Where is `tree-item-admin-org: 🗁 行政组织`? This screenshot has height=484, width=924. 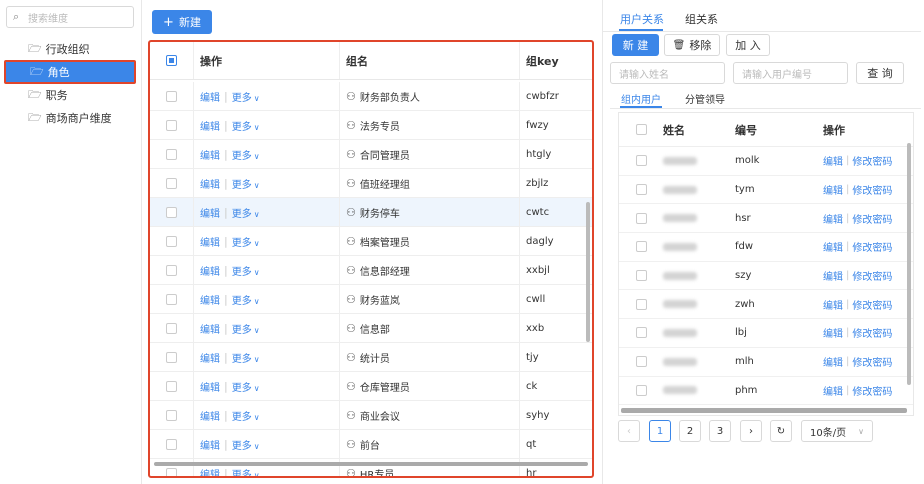
tree-item-admin-org: 🗁 行政组织 is located at coordinates (71, 49).